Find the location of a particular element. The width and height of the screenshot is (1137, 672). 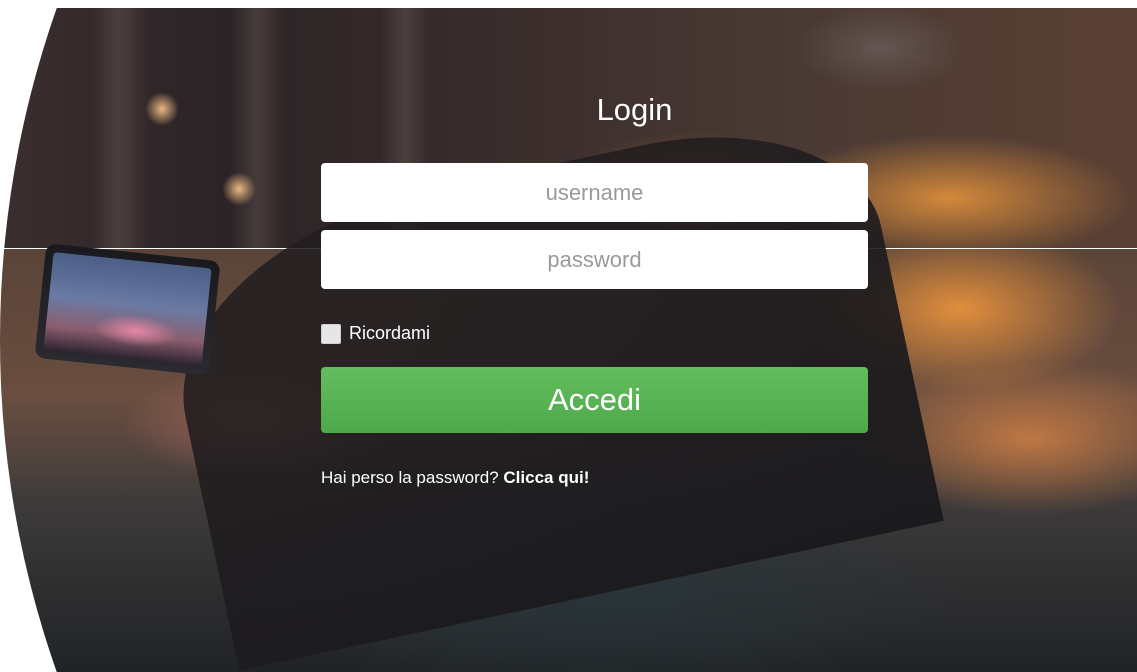

password-input is located at coordinates (594, 259).